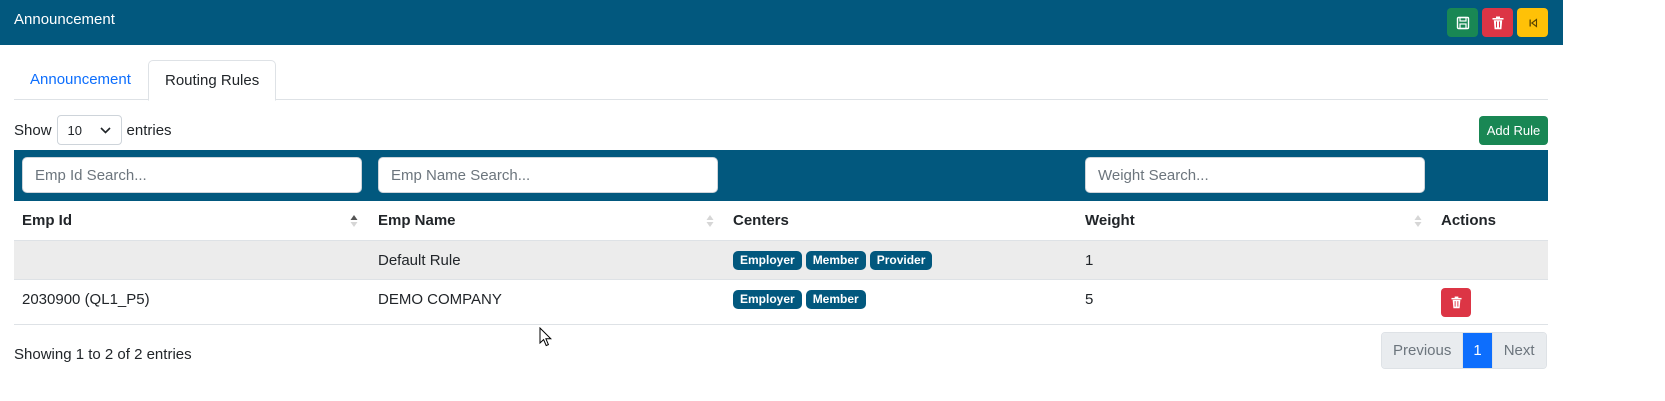 The image size is (1665, 401). I want to click on column-header-centers: Centers, so click(761, 220).